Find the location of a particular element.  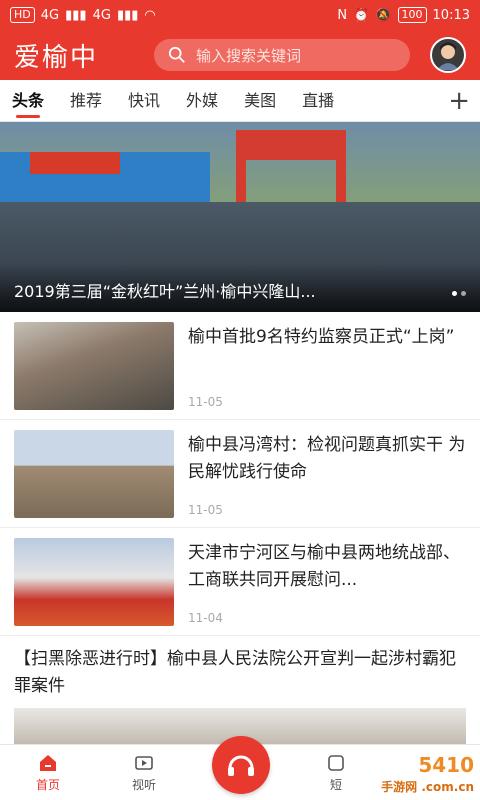

nfc-icon: N is located at coordinates (342, 15).